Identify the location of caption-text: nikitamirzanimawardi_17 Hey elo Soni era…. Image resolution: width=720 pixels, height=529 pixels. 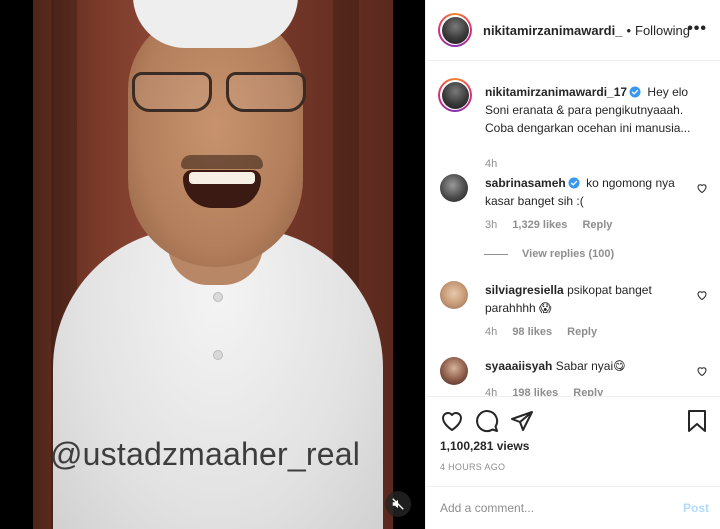
(596, 110).